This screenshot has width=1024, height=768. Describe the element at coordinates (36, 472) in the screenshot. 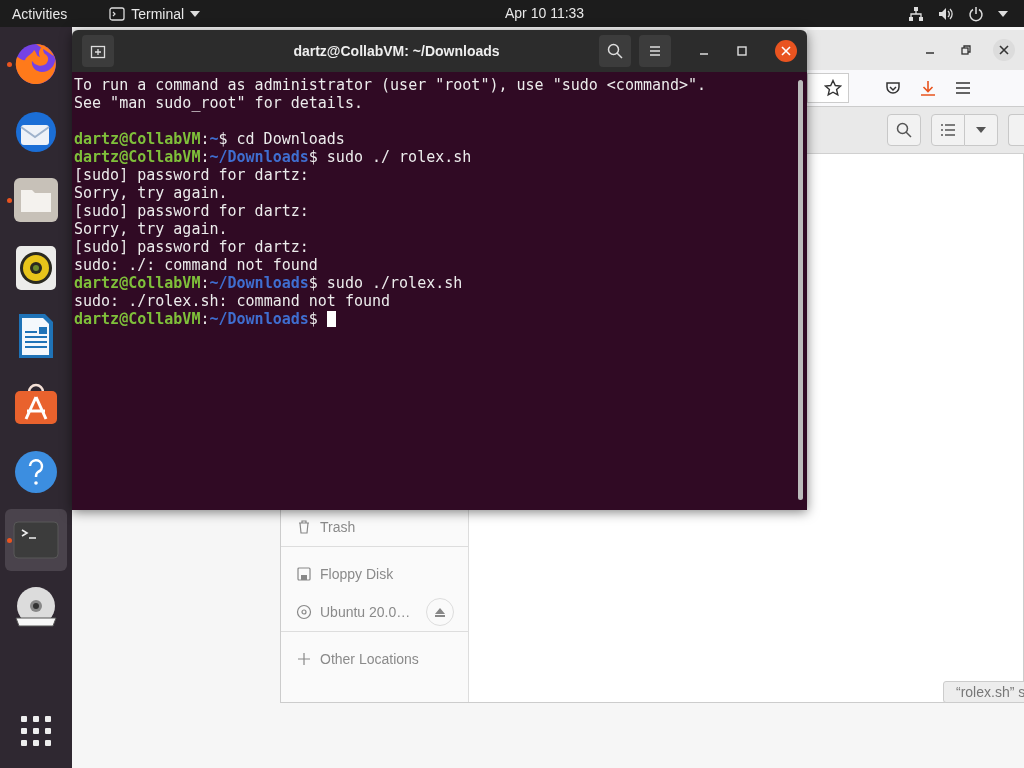

I see `help-icon` at that location.